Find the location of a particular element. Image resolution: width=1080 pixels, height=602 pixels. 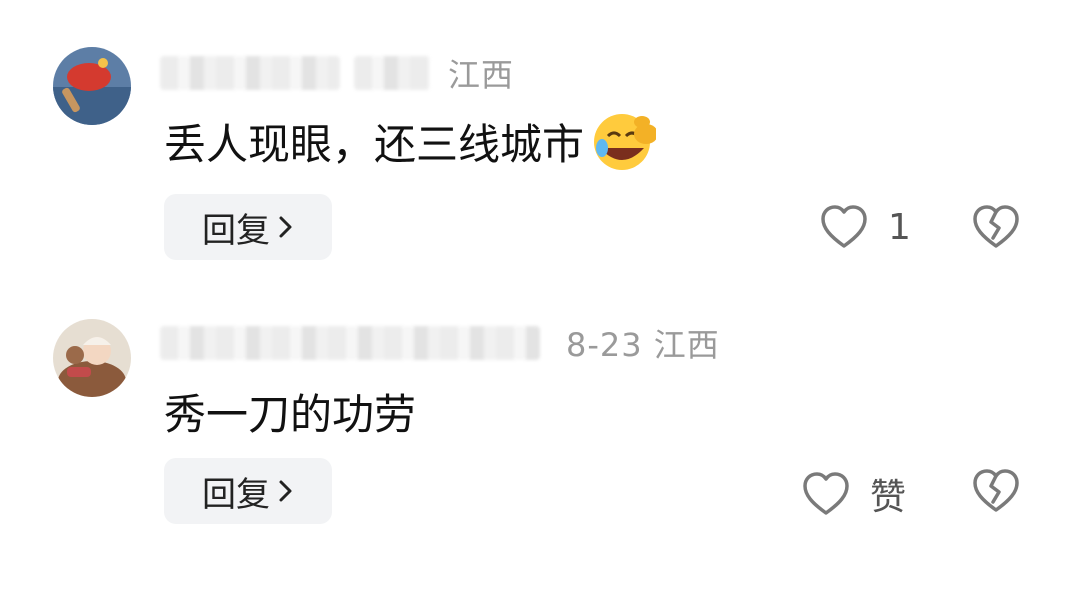

comment-meta: 8-23 江西 is located at coordinates (440, 343).